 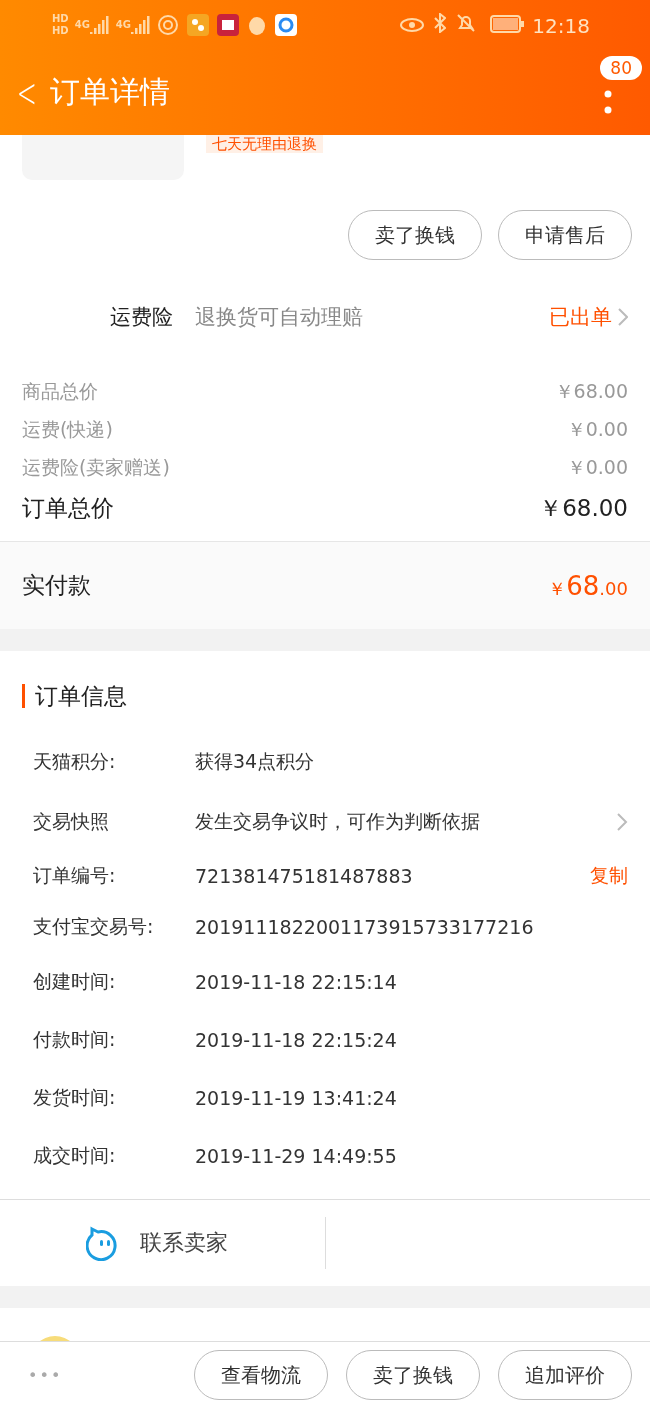 I want to click on bell-muted-icon, so click(x=466, y=22).